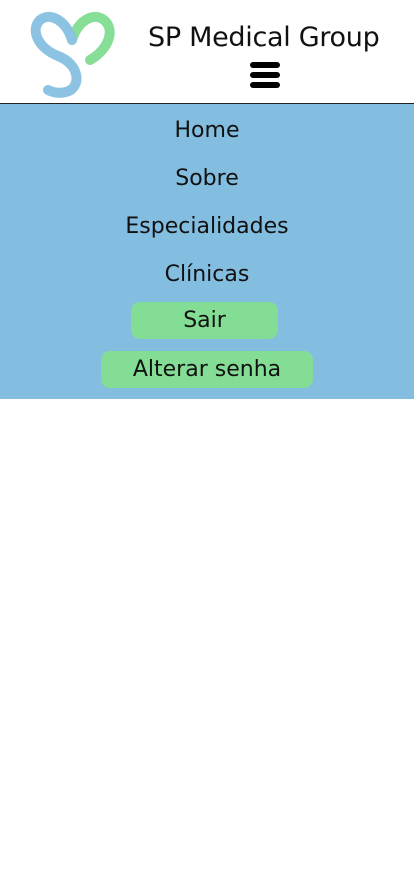 The height and width of the screenshot is (896, 414). I want to click on nav-item-especialidades: Especialidades, so click(207, 226).